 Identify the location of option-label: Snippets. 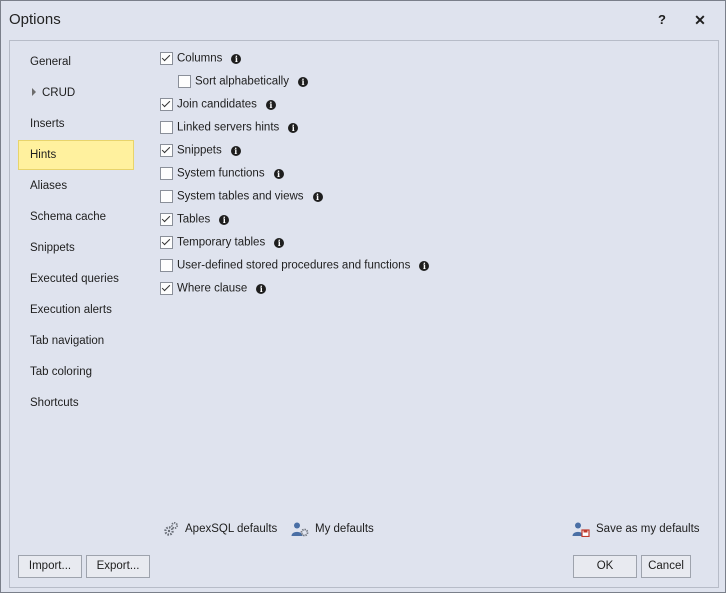
(199, 151).